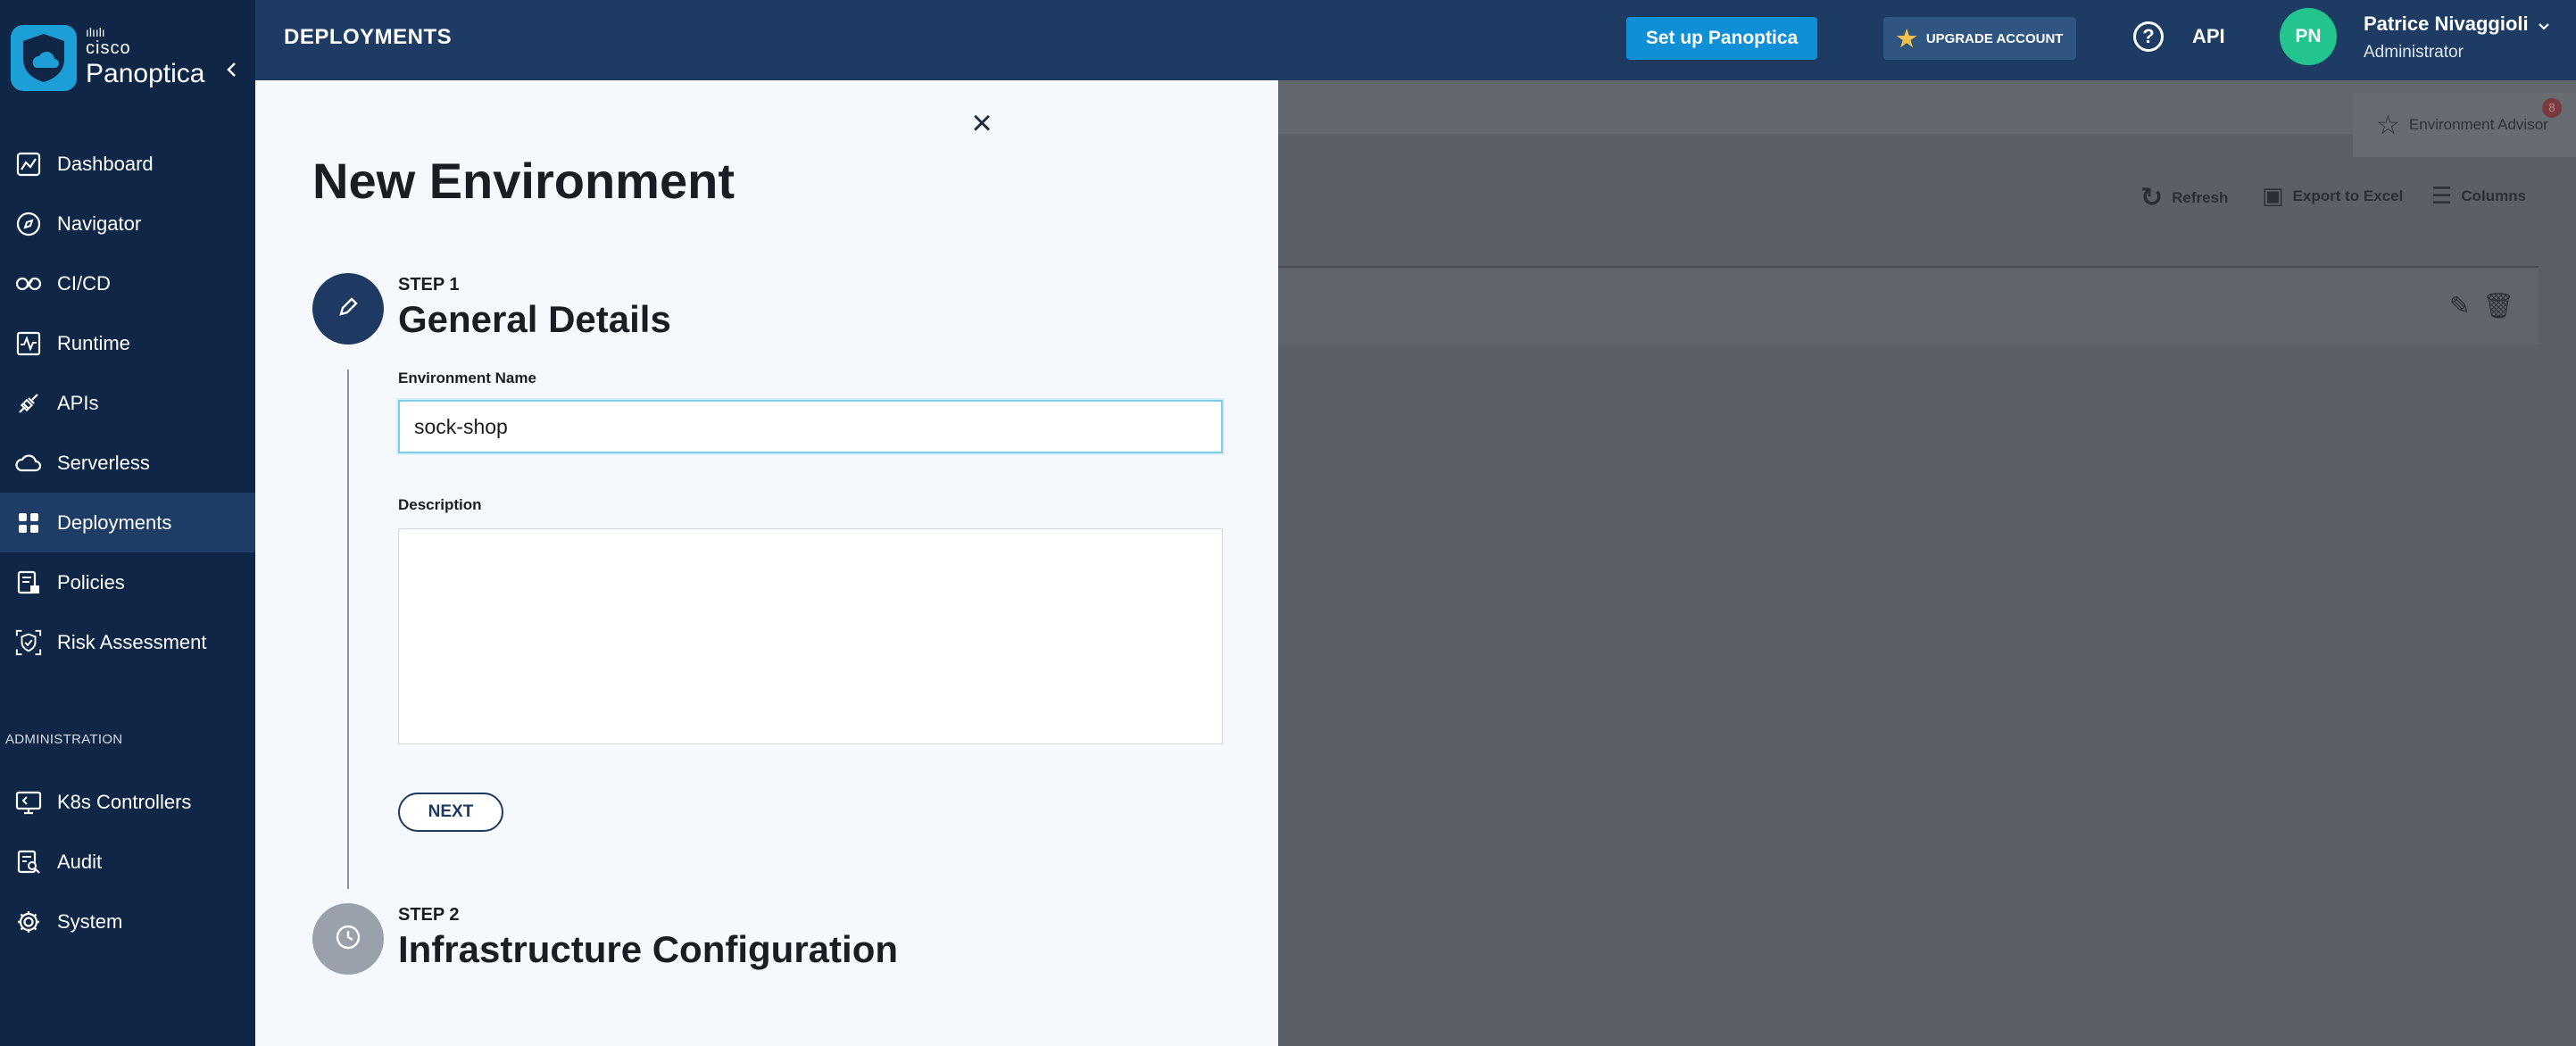 The width and height of the screenshot is (2576, 1046). I want to click on sidebar-item-serverless: Serverless, so click(128, 463).